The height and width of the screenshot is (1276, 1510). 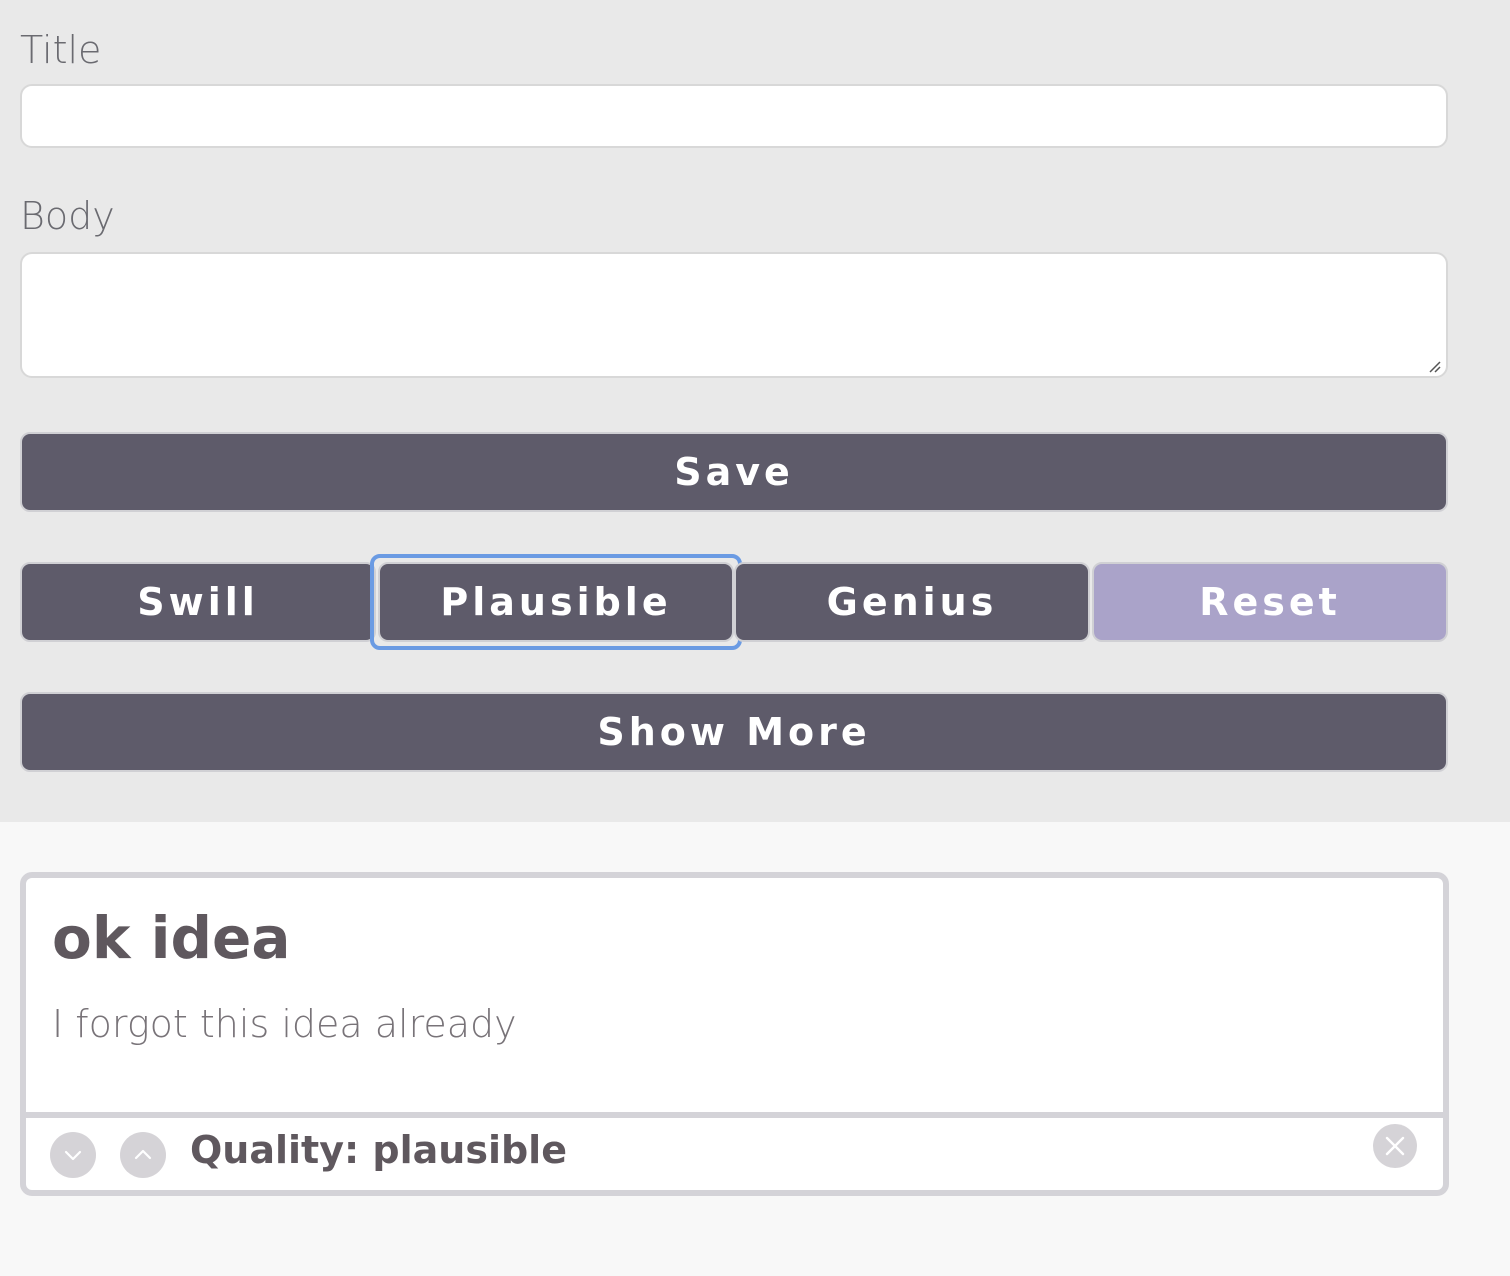 I want to click on idea-body: I forgot this idea already, so click(x=284, y=1024).